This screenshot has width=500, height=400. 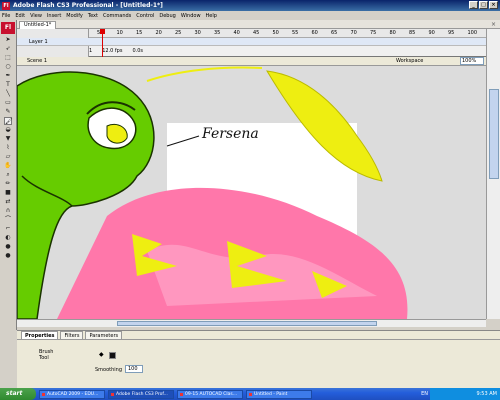 I want to click on frame-number: 70, so click(x=353, y=33).